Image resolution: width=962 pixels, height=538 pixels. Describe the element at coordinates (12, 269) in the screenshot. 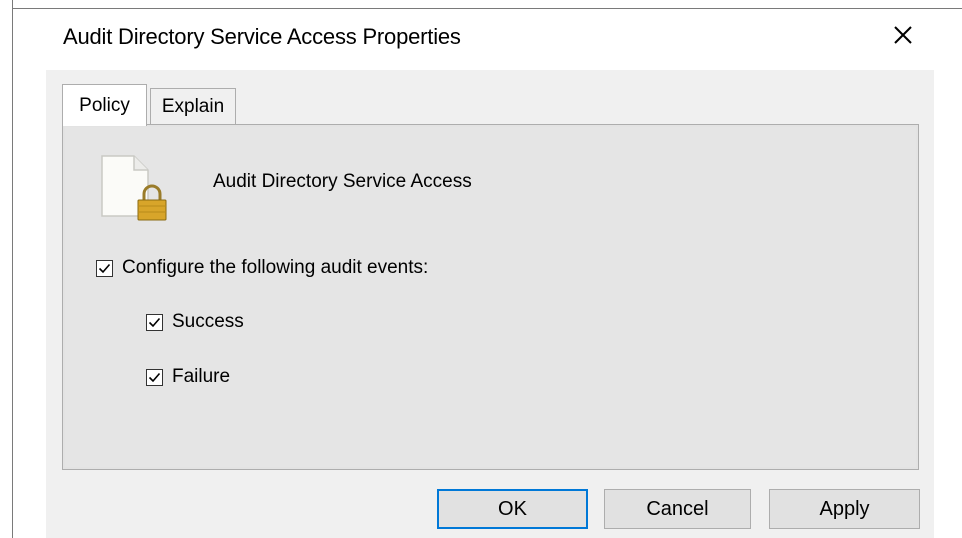

I see `window-border-left` at that location.